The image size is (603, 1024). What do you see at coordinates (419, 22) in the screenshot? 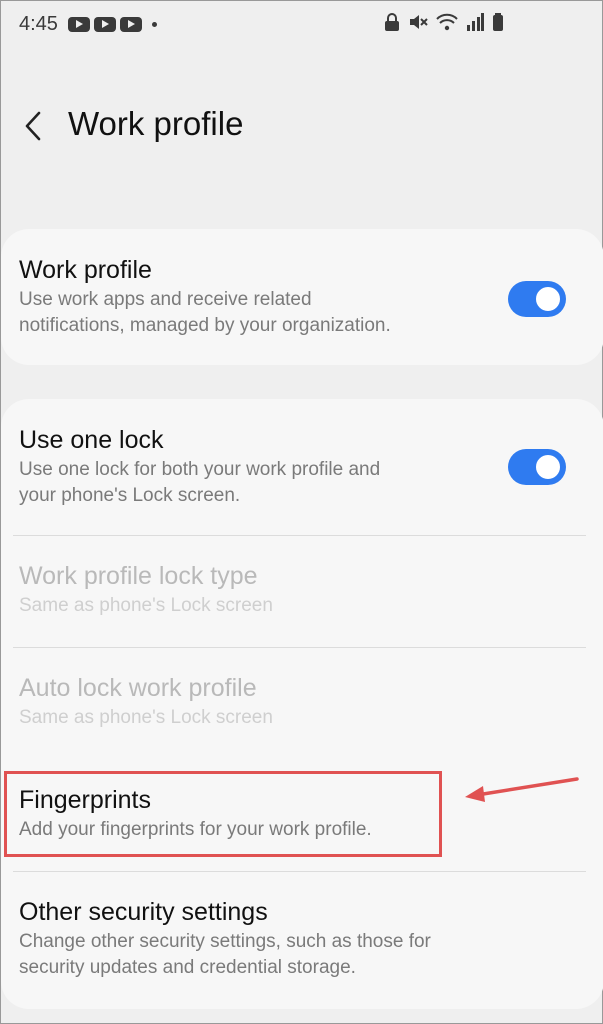
I see `mute-icon` at bounding box center [419, 22].